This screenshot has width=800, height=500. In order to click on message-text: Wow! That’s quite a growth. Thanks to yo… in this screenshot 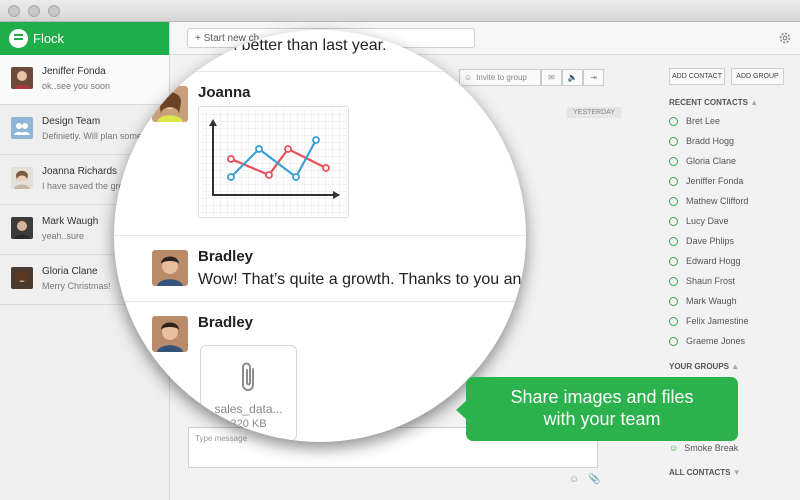, I will do `click(362, 279)`.